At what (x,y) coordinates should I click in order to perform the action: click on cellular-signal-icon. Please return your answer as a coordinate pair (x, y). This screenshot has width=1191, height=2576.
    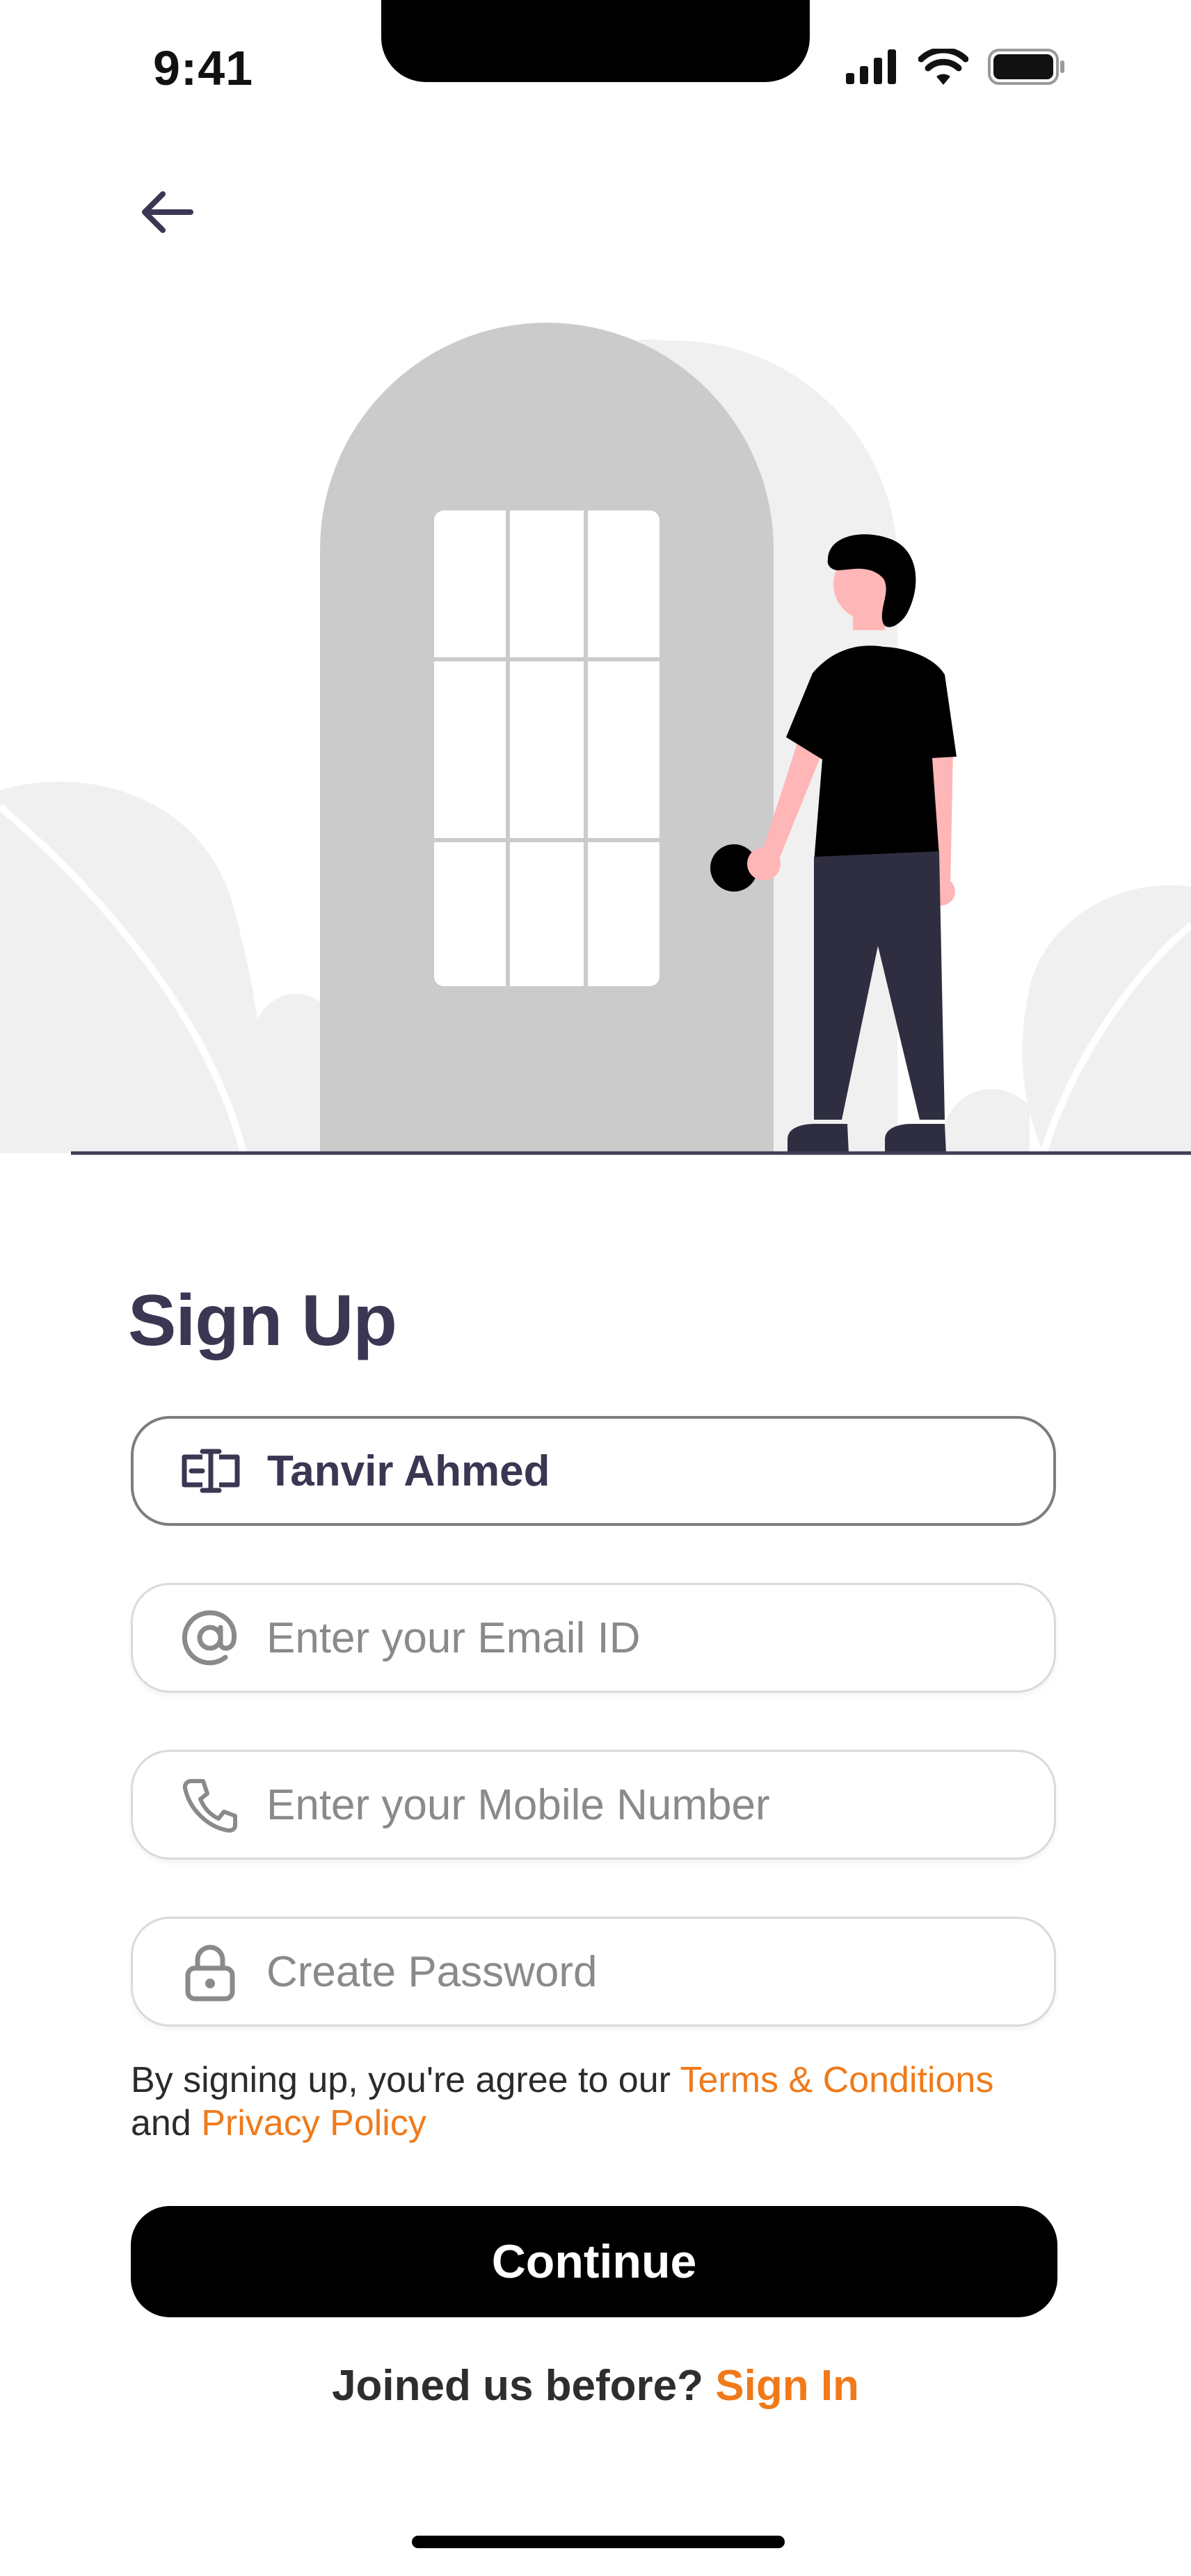
    Looking at the image, I should click on (871, 66).